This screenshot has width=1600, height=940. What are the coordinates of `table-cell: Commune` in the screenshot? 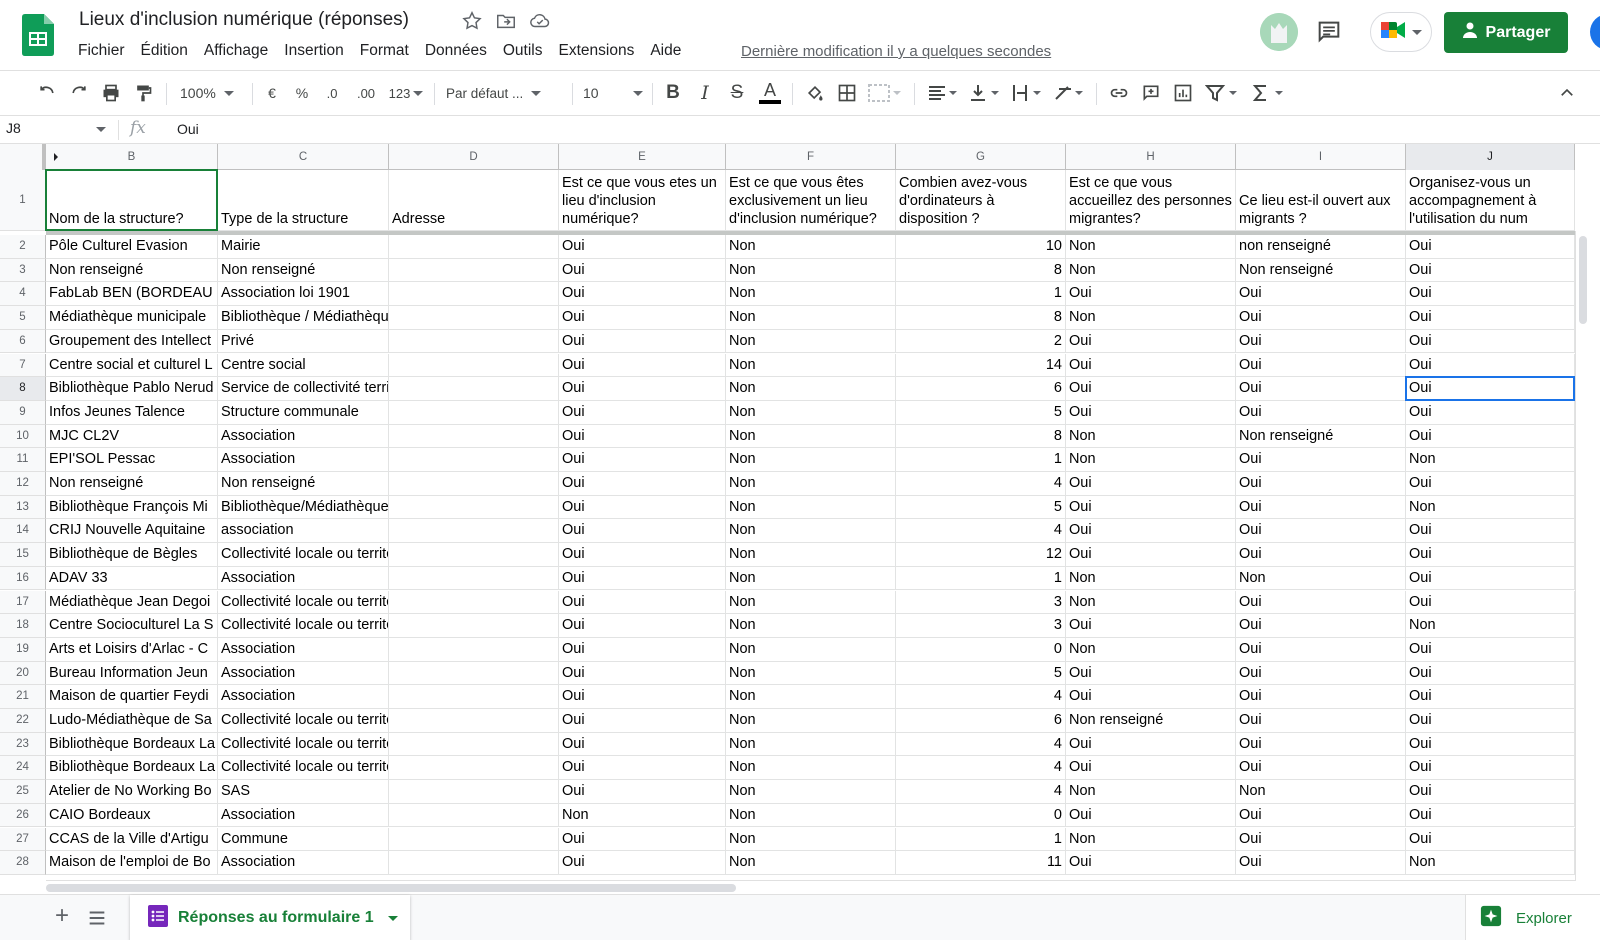 It's located at (303, 839).